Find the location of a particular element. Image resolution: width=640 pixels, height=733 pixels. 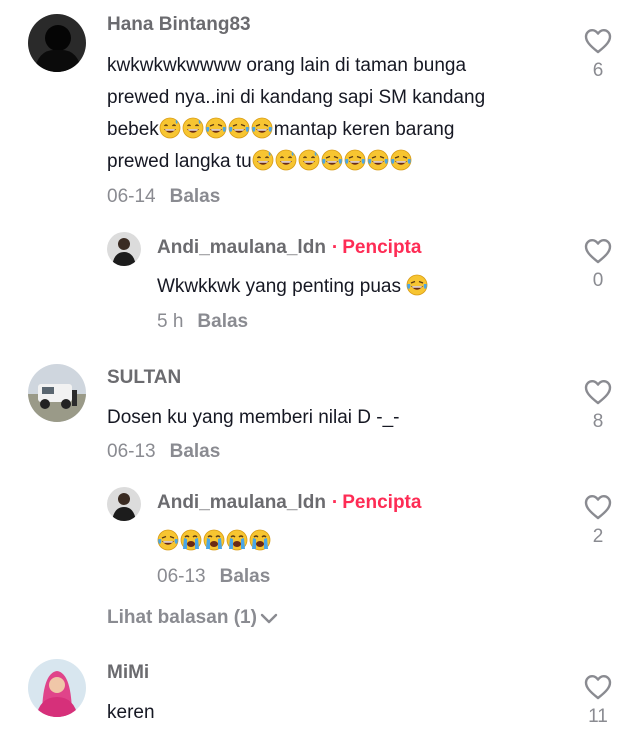

comment-text-fragment: bebek is located at coordinates (133, 129).